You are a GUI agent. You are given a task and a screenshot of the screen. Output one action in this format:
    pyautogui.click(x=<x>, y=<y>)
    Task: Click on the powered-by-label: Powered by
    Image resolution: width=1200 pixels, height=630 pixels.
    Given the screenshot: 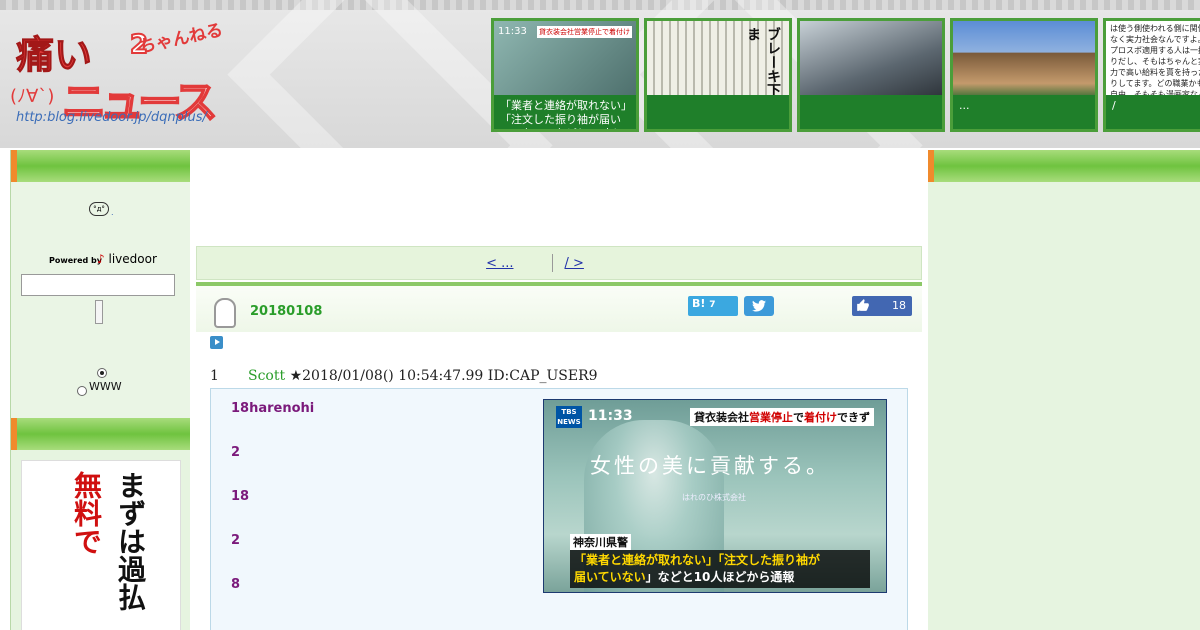 What is the action you would take?
    pyautogui.click(x=75, y=260)
    